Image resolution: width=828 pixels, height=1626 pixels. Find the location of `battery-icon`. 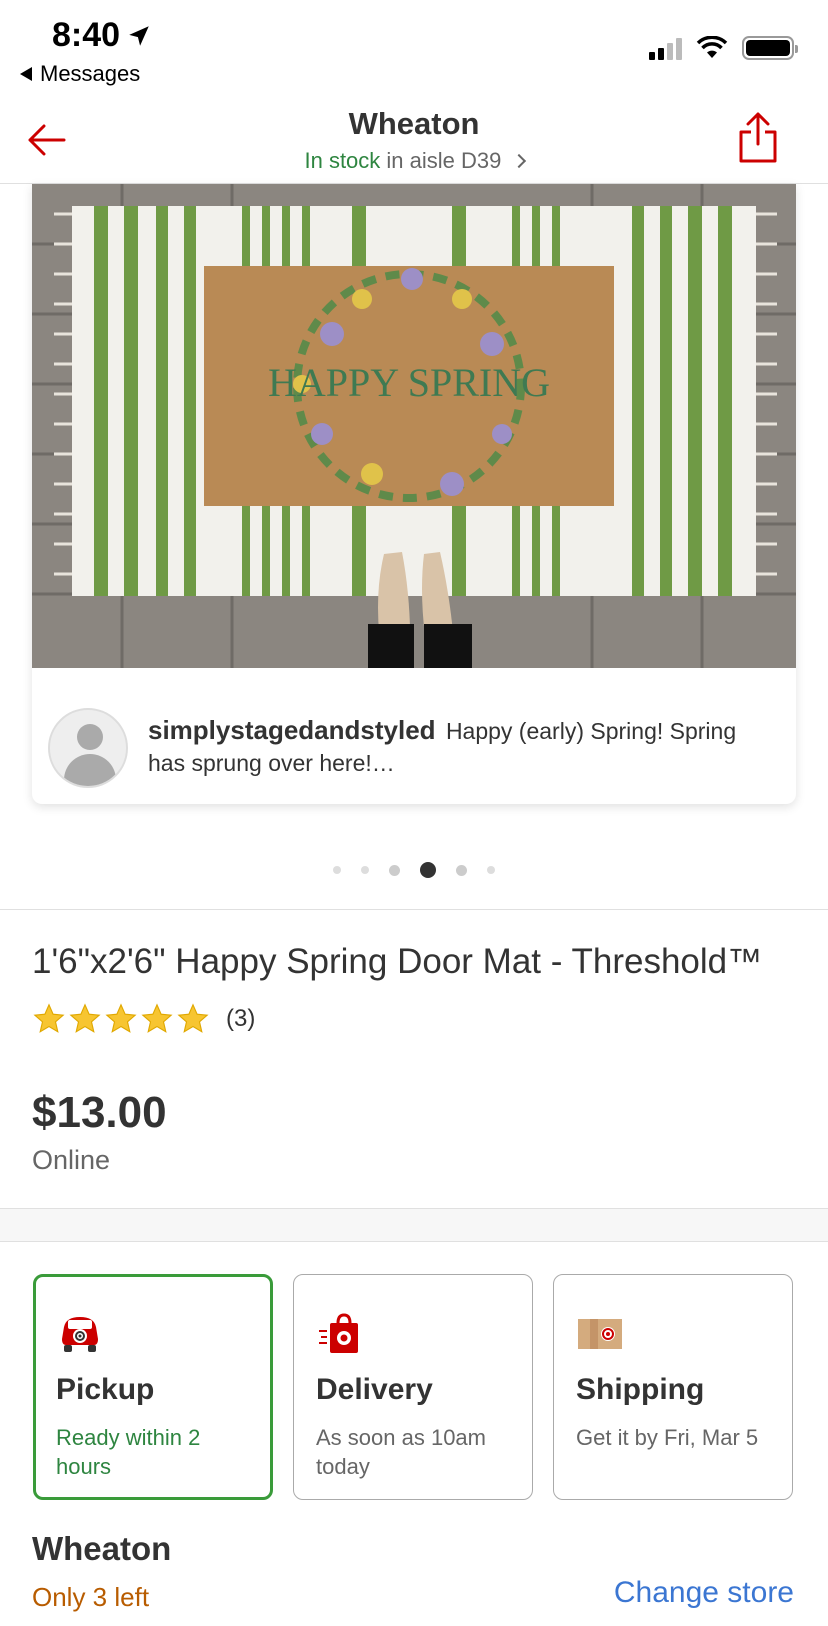

battery-icon is located at coordinates (770, 48).